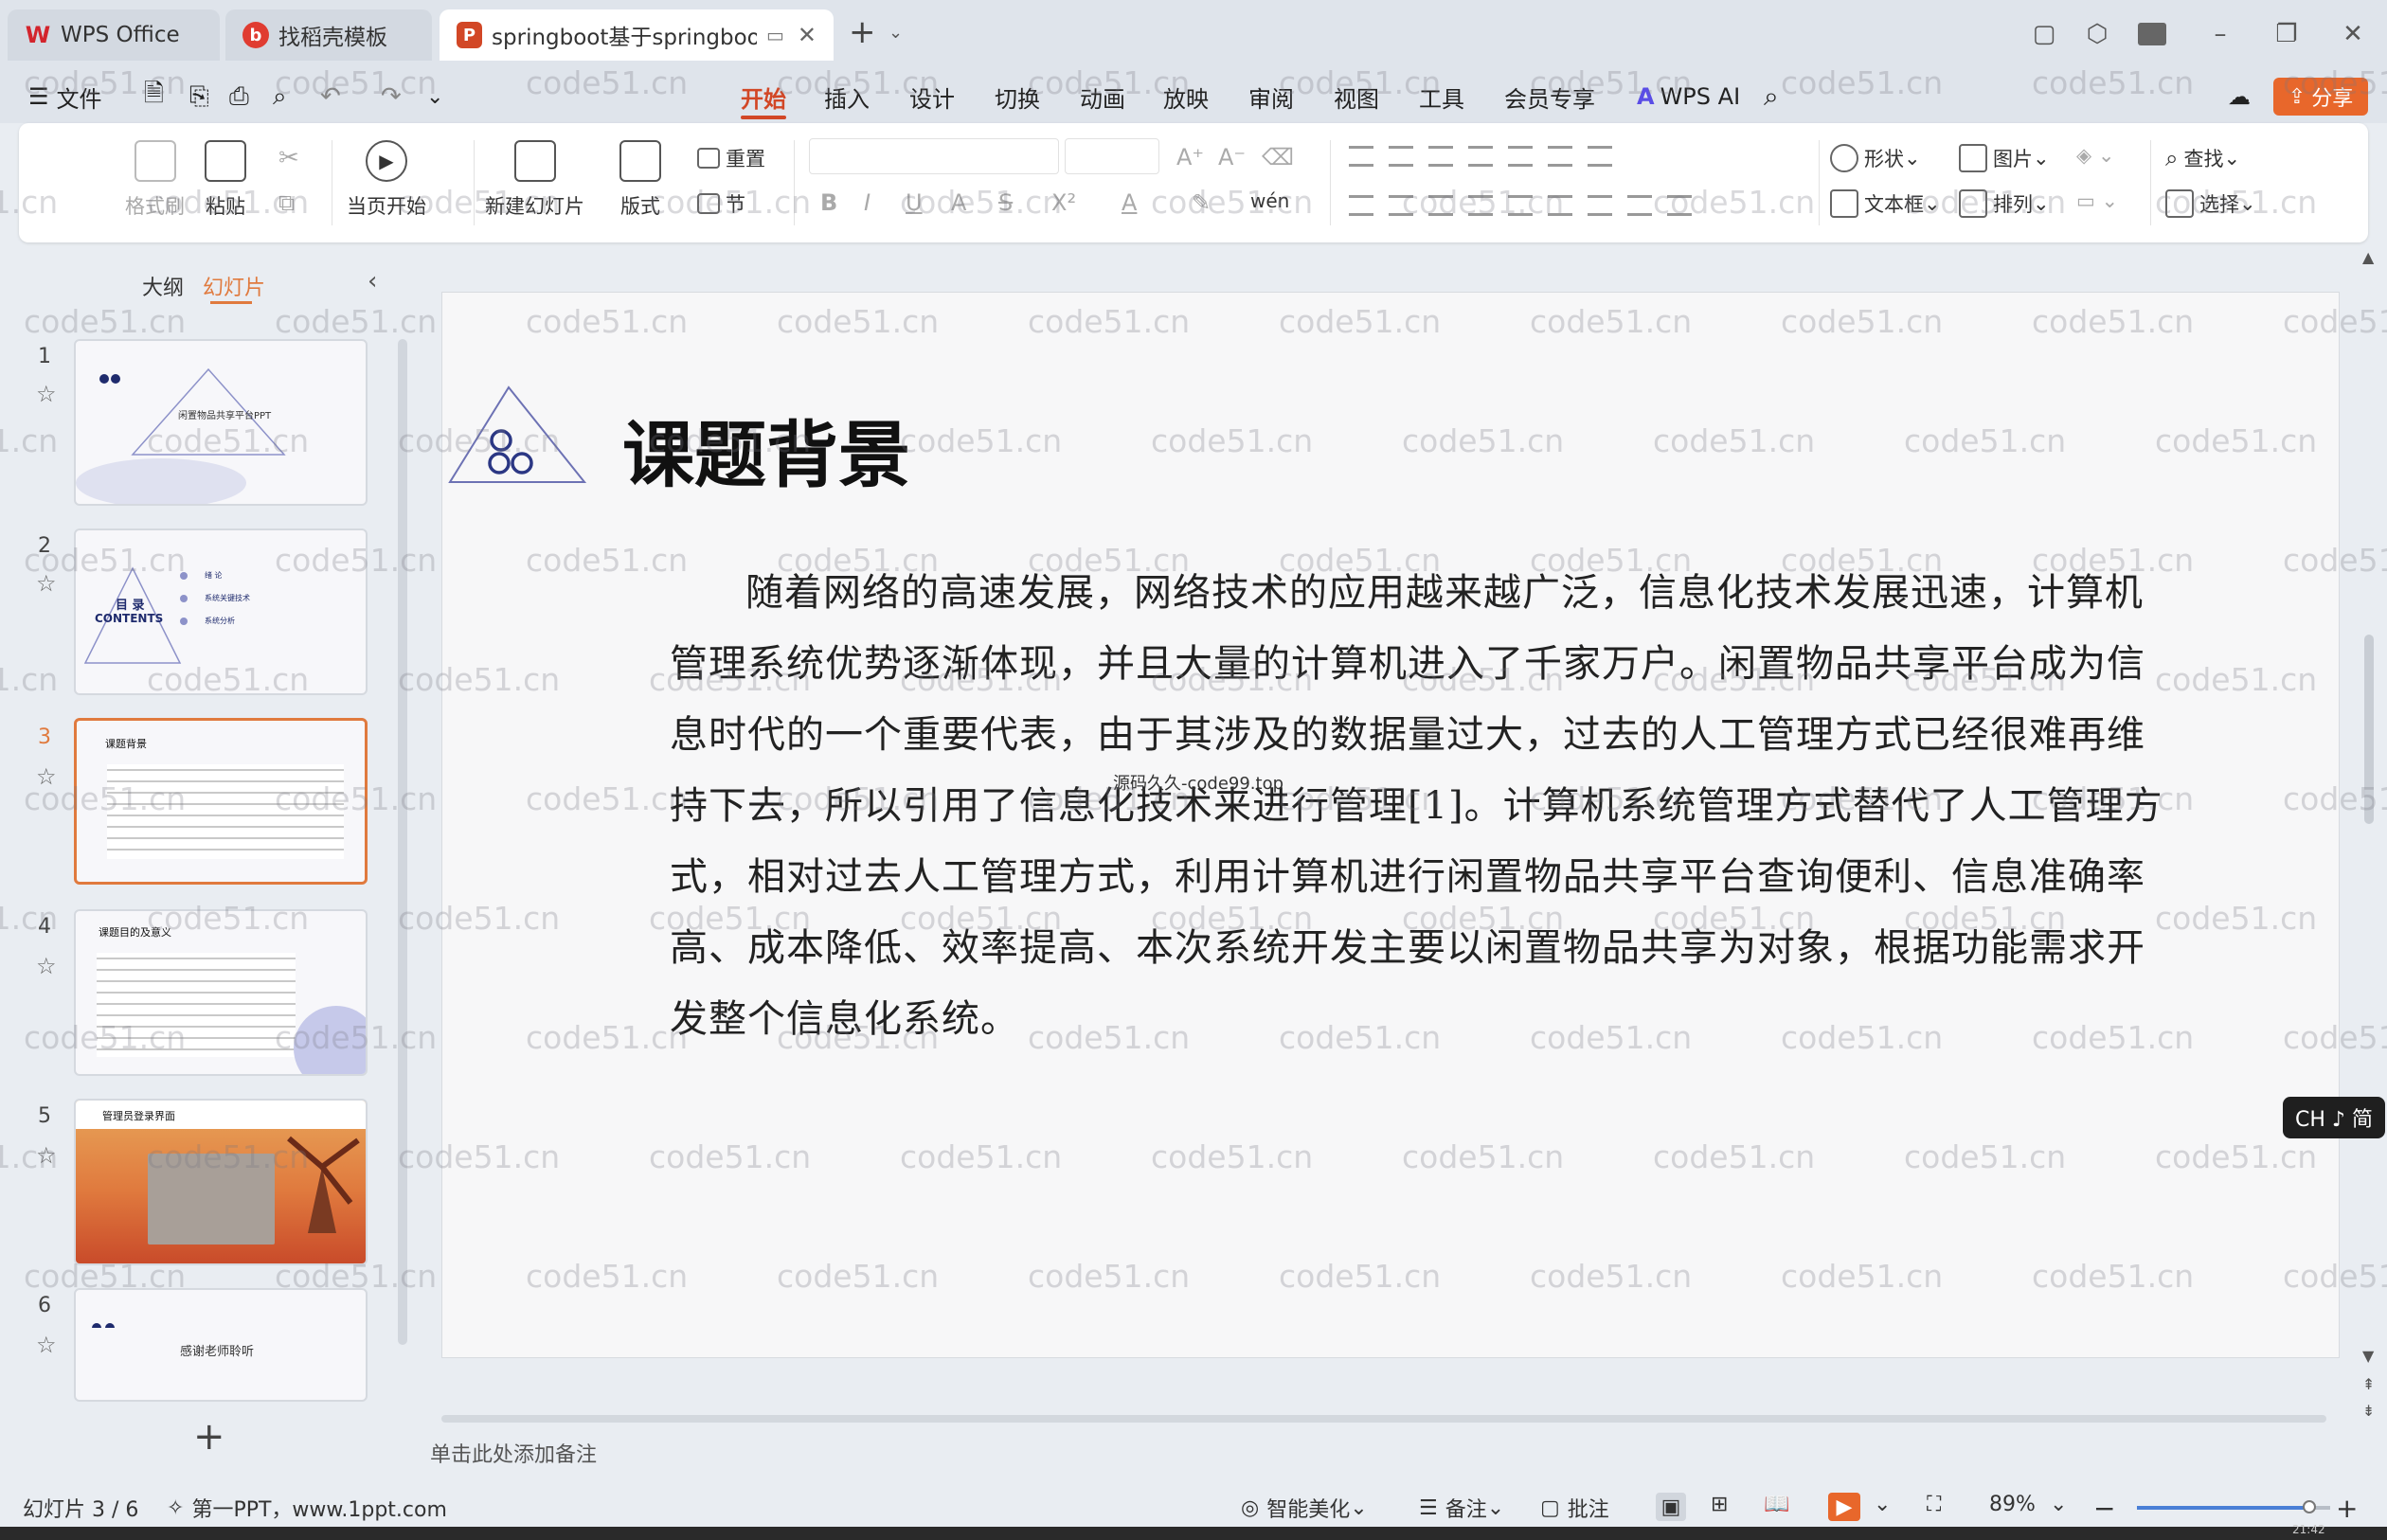  Describe the element at coordinates (225, 180) in the screenshot. I see `paste-button: 粘贴` at that location.